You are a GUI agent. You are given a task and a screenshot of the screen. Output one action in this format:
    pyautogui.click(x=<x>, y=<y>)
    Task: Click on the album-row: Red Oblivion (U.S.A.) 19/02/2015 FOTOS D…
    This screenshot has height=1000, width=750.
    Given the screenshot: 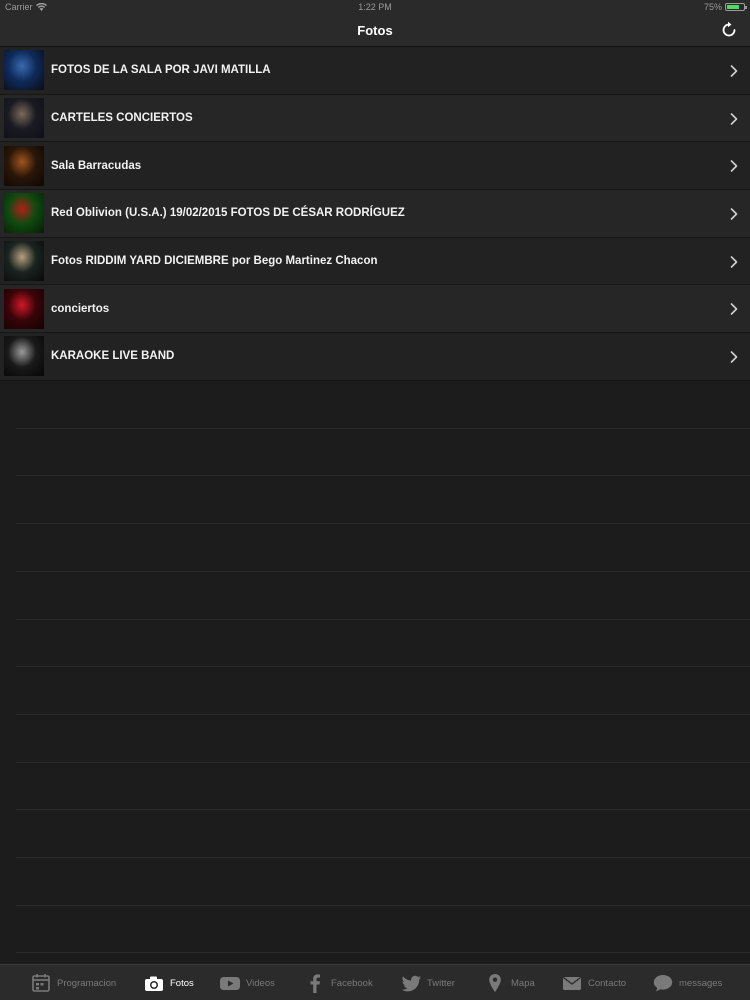 What is the action you would take?
    pyautogui.click(x=375, y=214)
    